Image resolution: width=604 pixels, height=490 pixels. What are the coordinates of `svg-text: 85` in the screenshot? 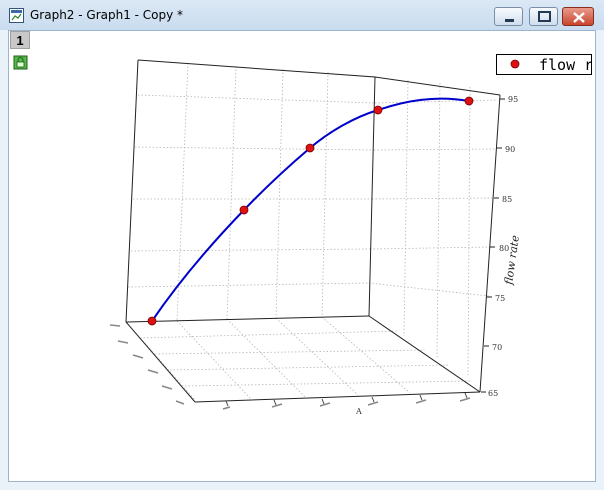 It's located at (507, 199).